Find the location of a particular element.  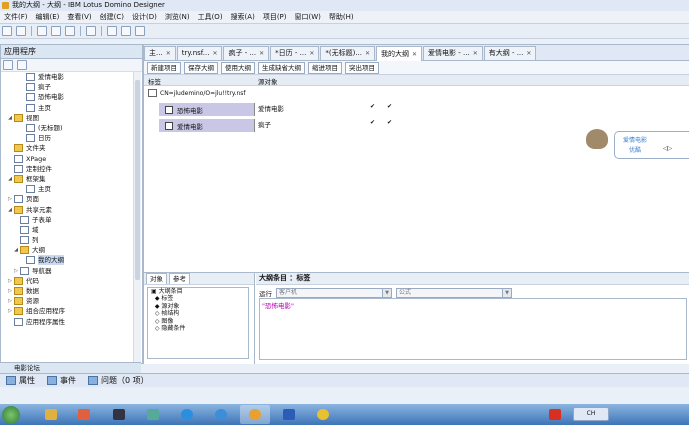

assistant-widget: 爱情电影 优酷 ◁▷ is located at coordinates (637, 147).